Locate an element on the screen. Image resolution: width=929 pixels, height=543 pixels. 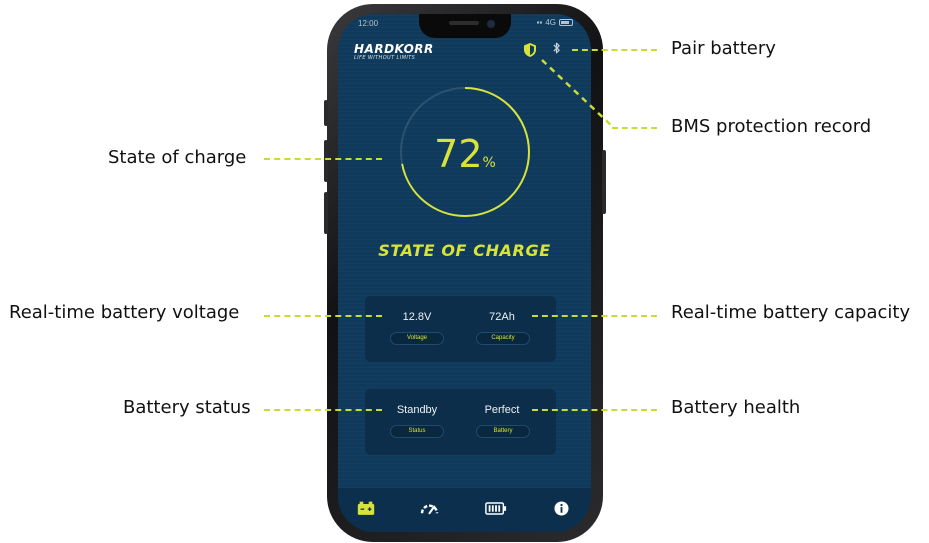
connector-status is located at coordinates (323, 410).